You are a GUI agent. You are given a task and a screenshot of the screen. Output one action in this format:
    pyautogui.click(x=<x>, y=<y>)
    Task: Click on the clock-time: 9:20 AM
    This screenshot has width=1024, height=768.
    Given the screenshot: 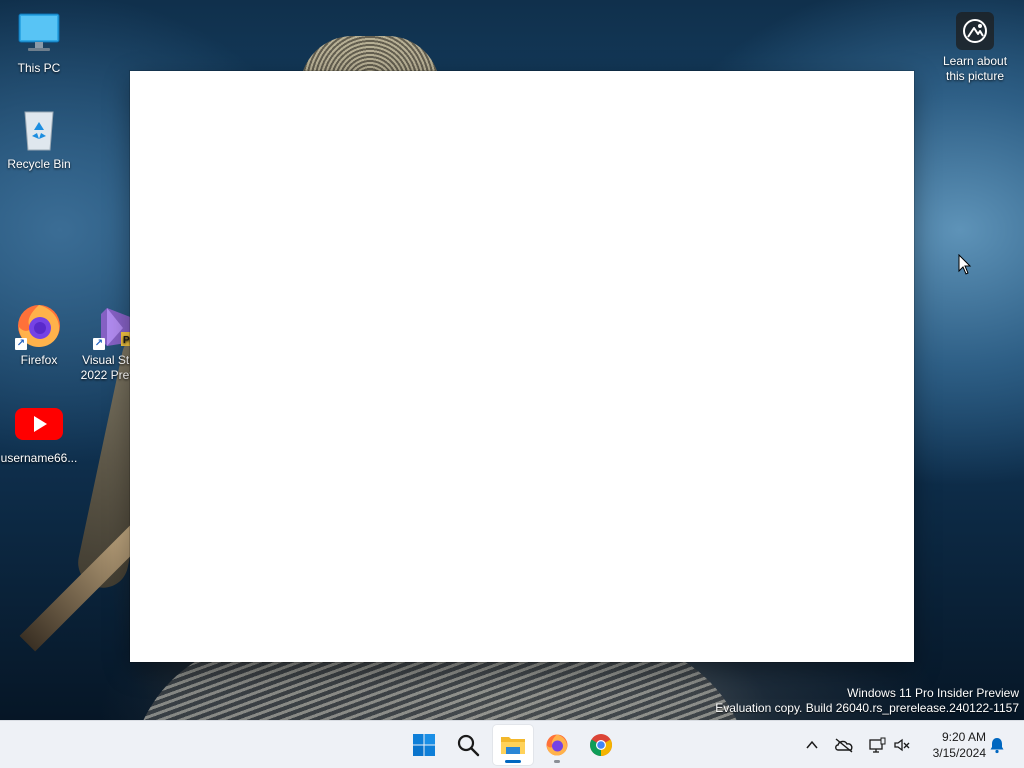 What is the action you would take?
    pyautogui.click(x=963, y=737)
    